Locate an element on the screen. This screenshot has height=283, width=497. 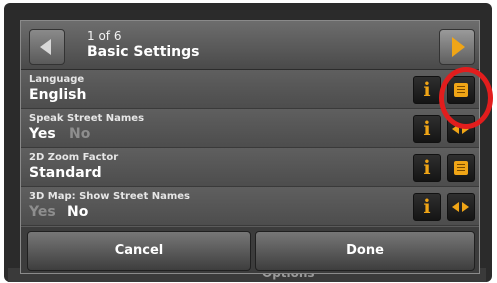
back-button is located at coordinates (47, 47).